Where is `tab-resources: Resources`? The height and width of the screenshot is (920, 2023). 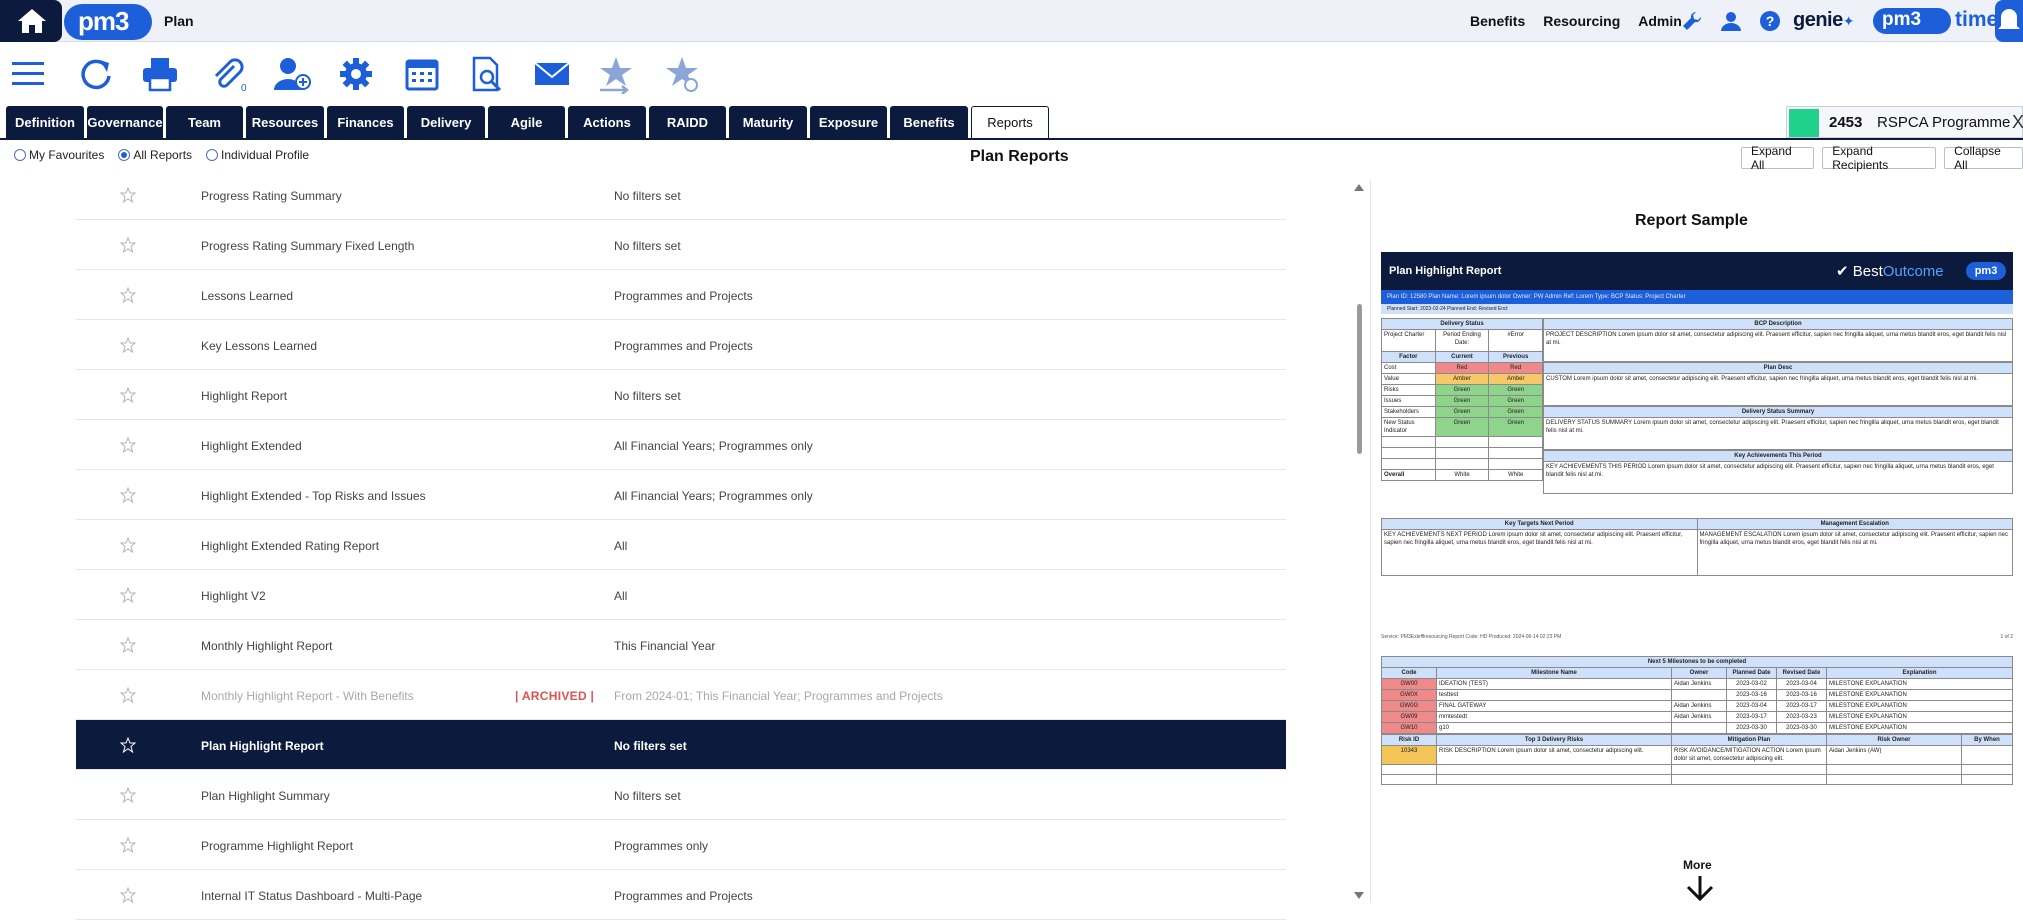
tab-resources: Resources is located at coordinates (285, 122).